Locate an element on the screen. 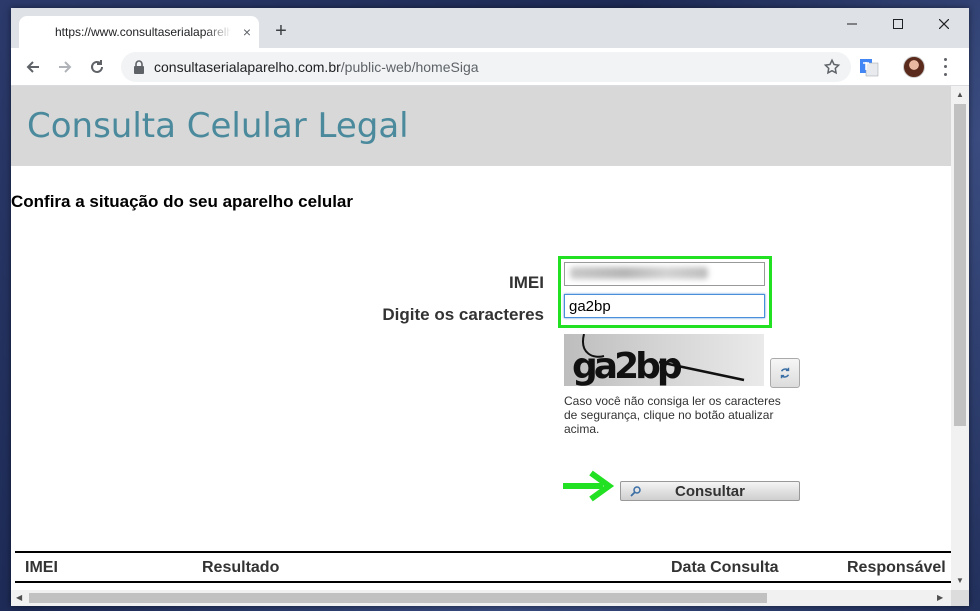 This screenshot has height=611, width=980. tab-close-icon: × is located at coordinates (247, 32).